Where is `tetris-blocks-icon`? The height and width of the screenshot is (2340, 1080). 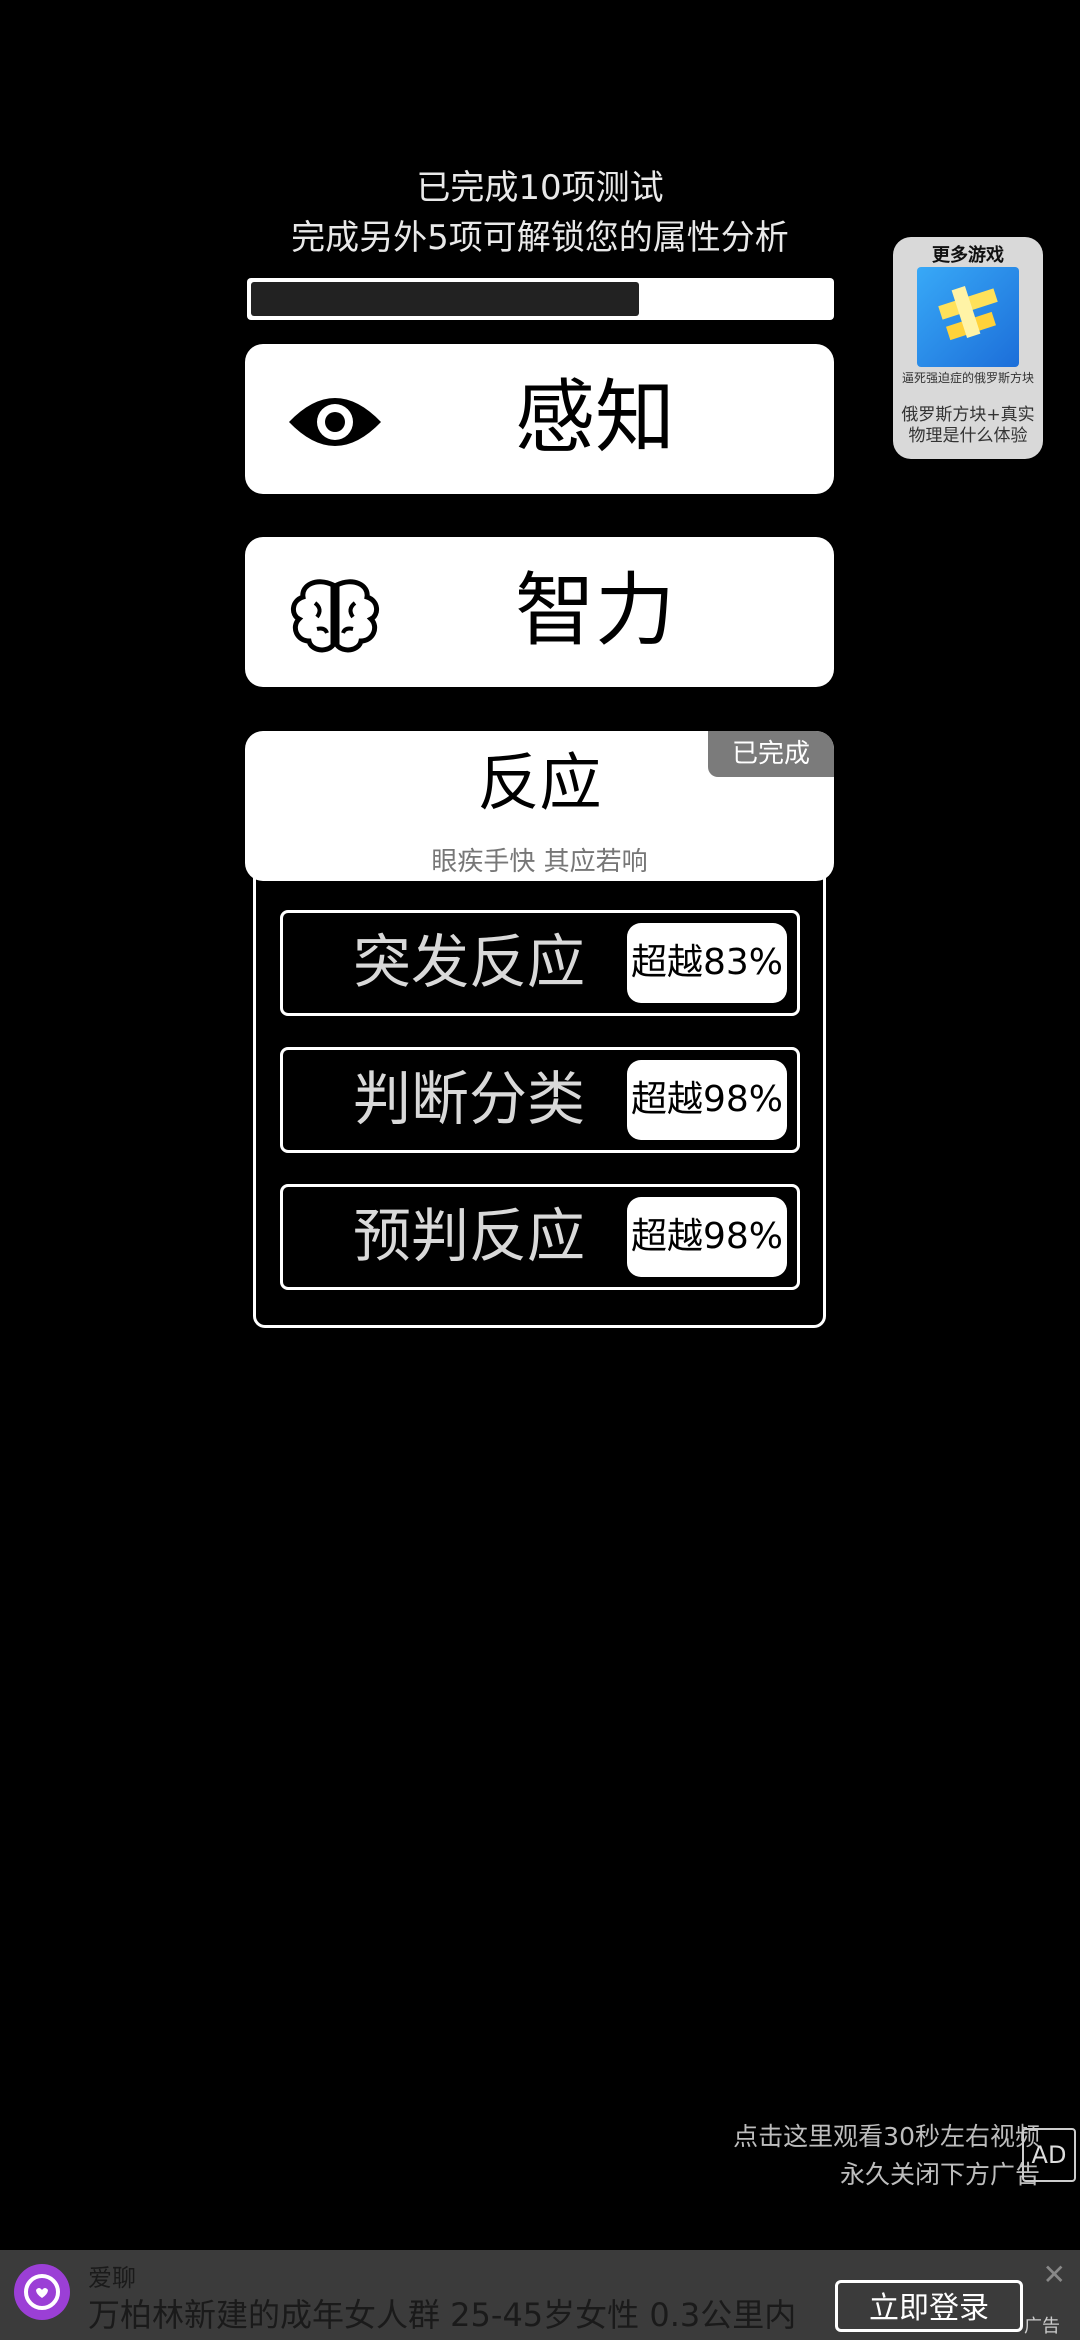 tetris-blocks-icon is located at coordinates (968, 313).